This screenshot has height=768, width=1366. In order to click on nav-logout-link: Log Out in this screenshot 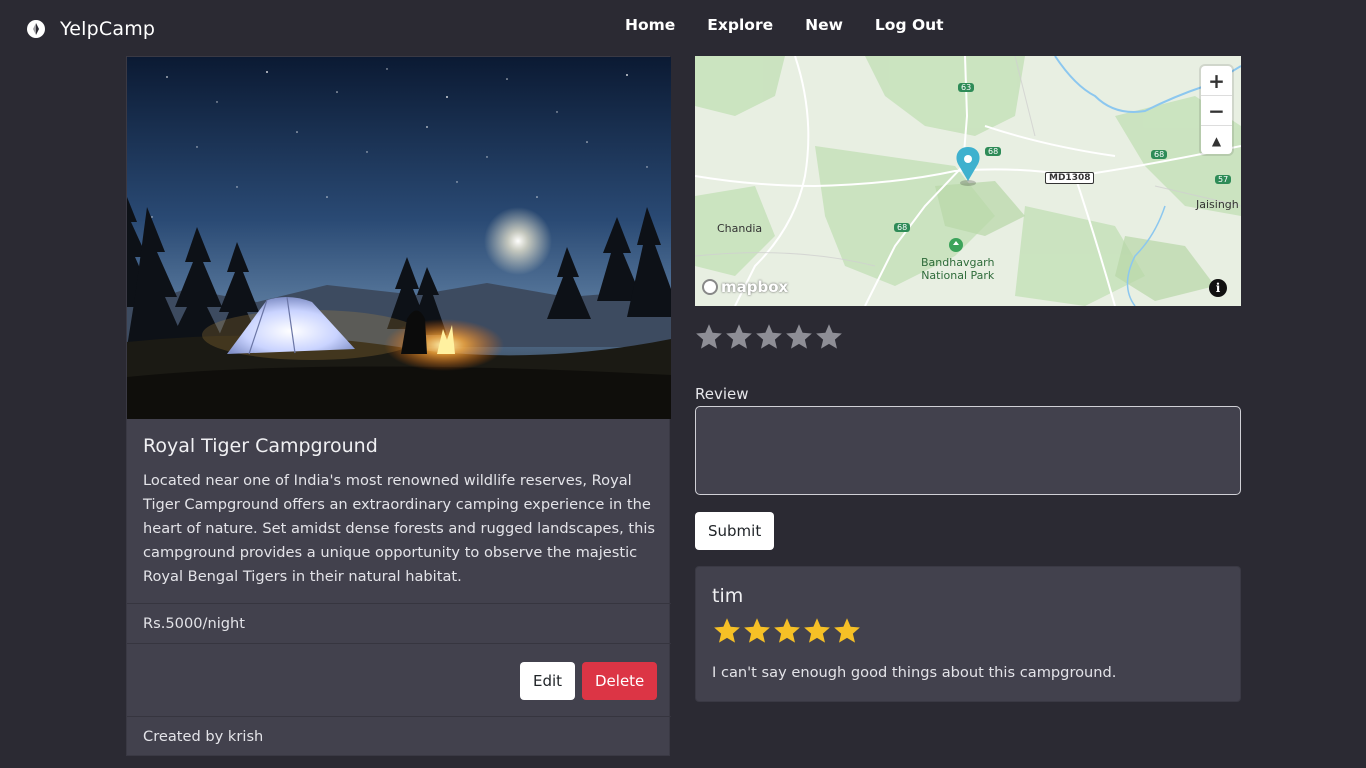, I will do `click(909, 25)`.